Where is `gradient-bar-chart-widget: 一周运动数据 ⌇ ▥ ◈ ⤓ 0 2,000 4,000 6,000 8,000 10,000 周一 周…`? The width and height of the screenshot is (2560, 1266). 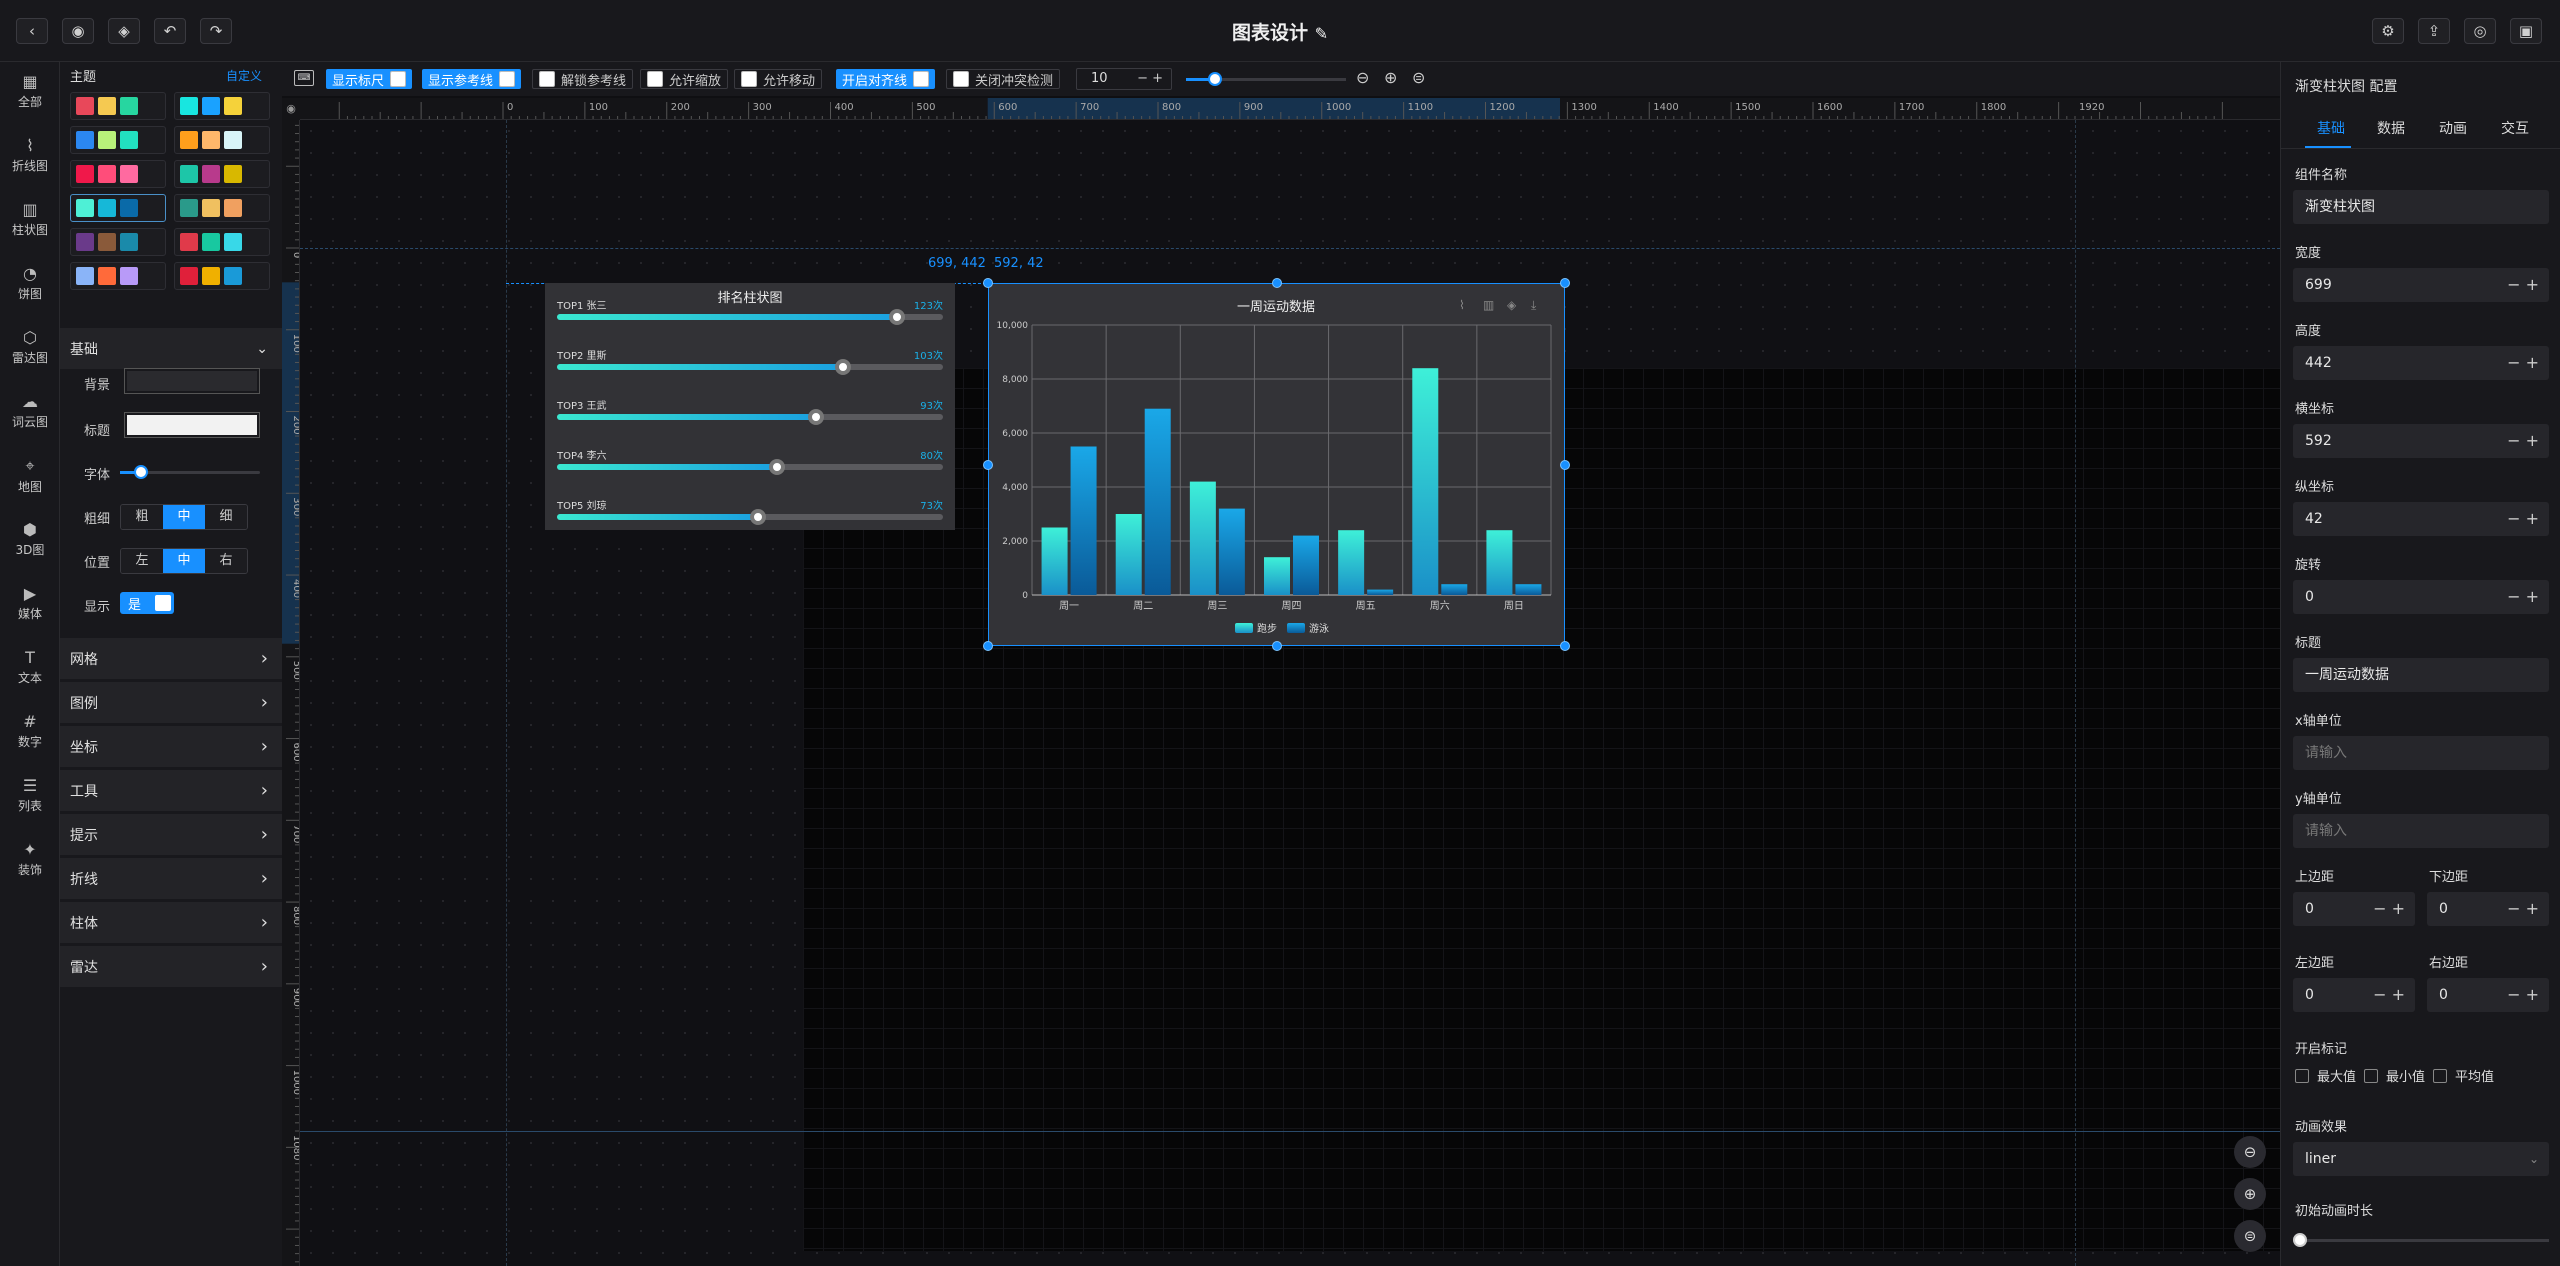 gradient-bar-chart-widget: 一周运动数据 ⌇ ▥ ◈ ⤓ 0 2,000 4,000 6,000 8,000 10,000 周一 周… is located at coordinates (1276, 464).